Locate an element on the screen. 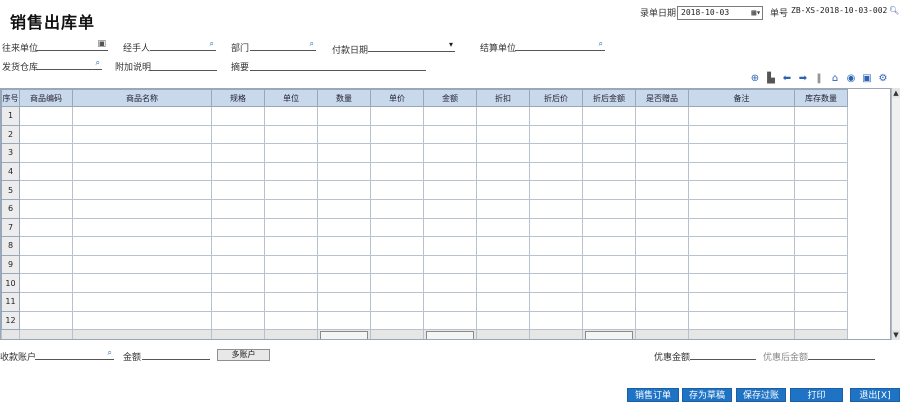  copy-icon: ▙ is located at coordinates (771, 78).